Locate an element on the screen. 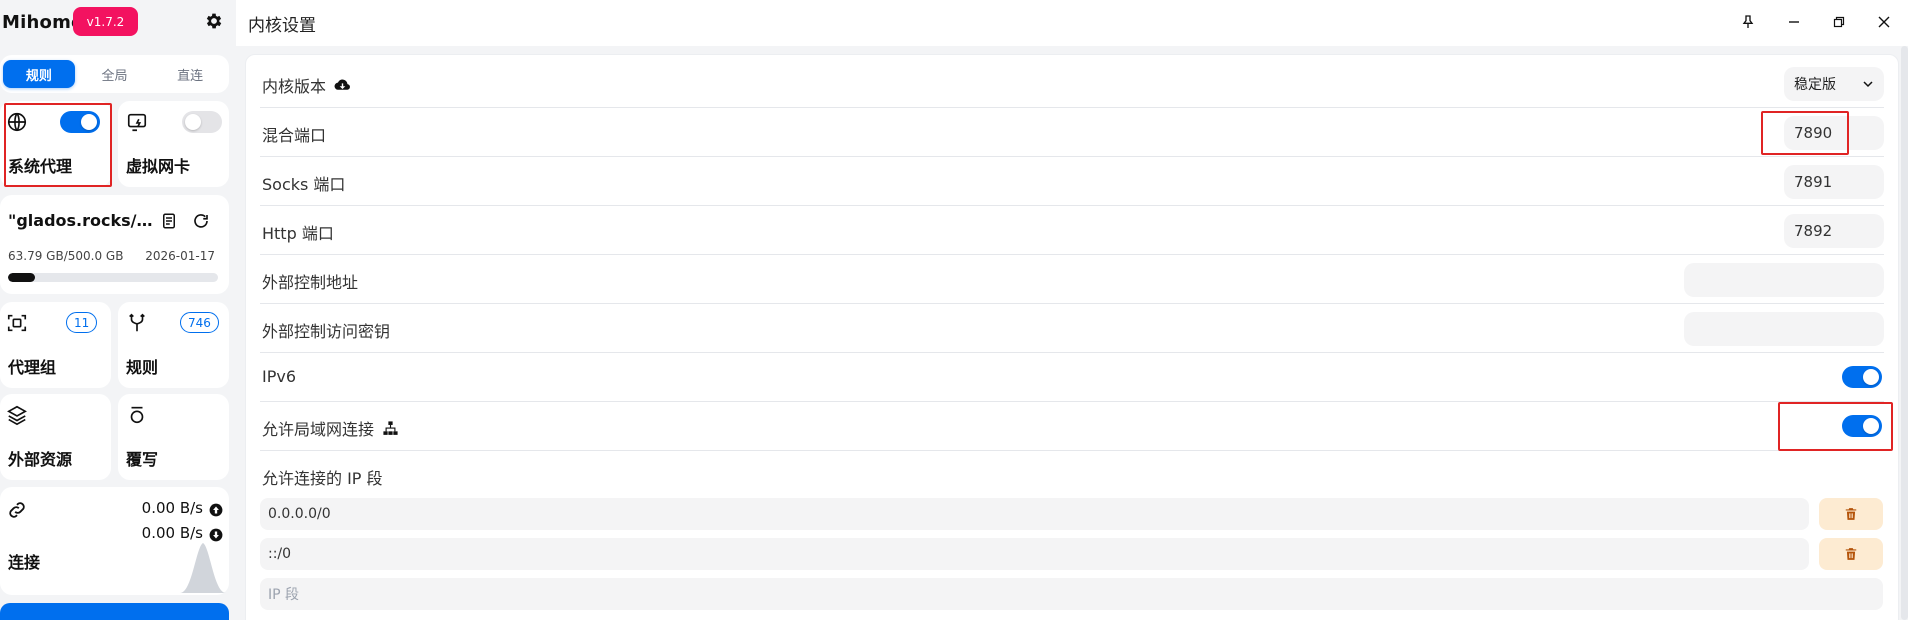  core-version-value: 稳定版 is located at coordinates (1815, 85).